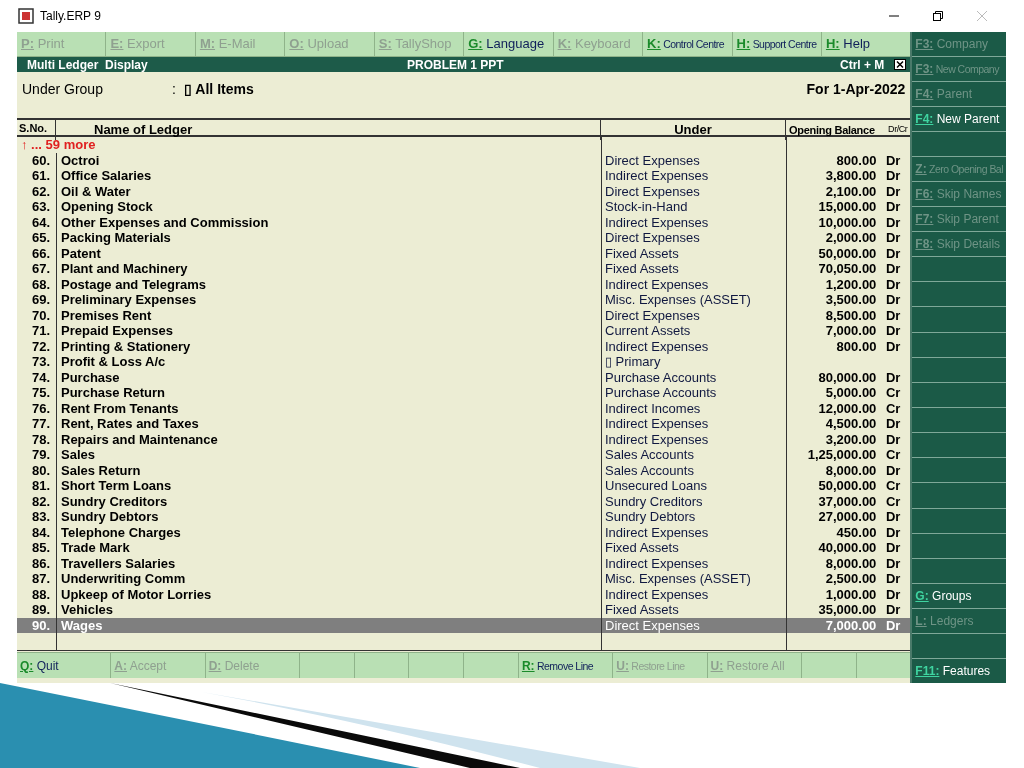 The width and height of the screenshot is (1024, 768). Describe the element at coordinates (464, 486) in the screenshot. I see `ledger-row: 81. Short Term Loans Unsecured Loans 50,000.00 Cr` at that location.